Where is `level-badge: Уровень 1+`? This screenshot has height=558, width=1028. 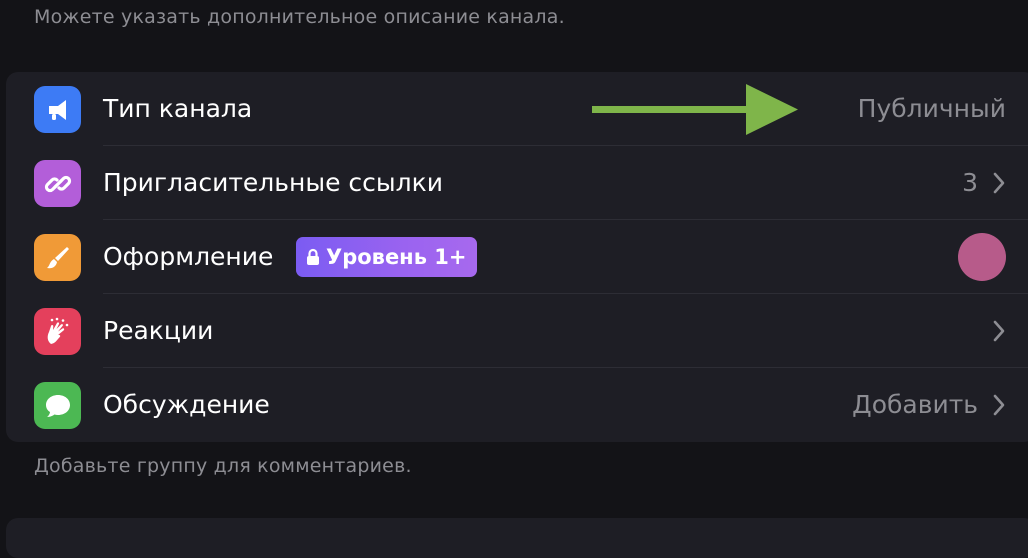
level-badge: Уровень 1+ is located at coordinates (386, 257).